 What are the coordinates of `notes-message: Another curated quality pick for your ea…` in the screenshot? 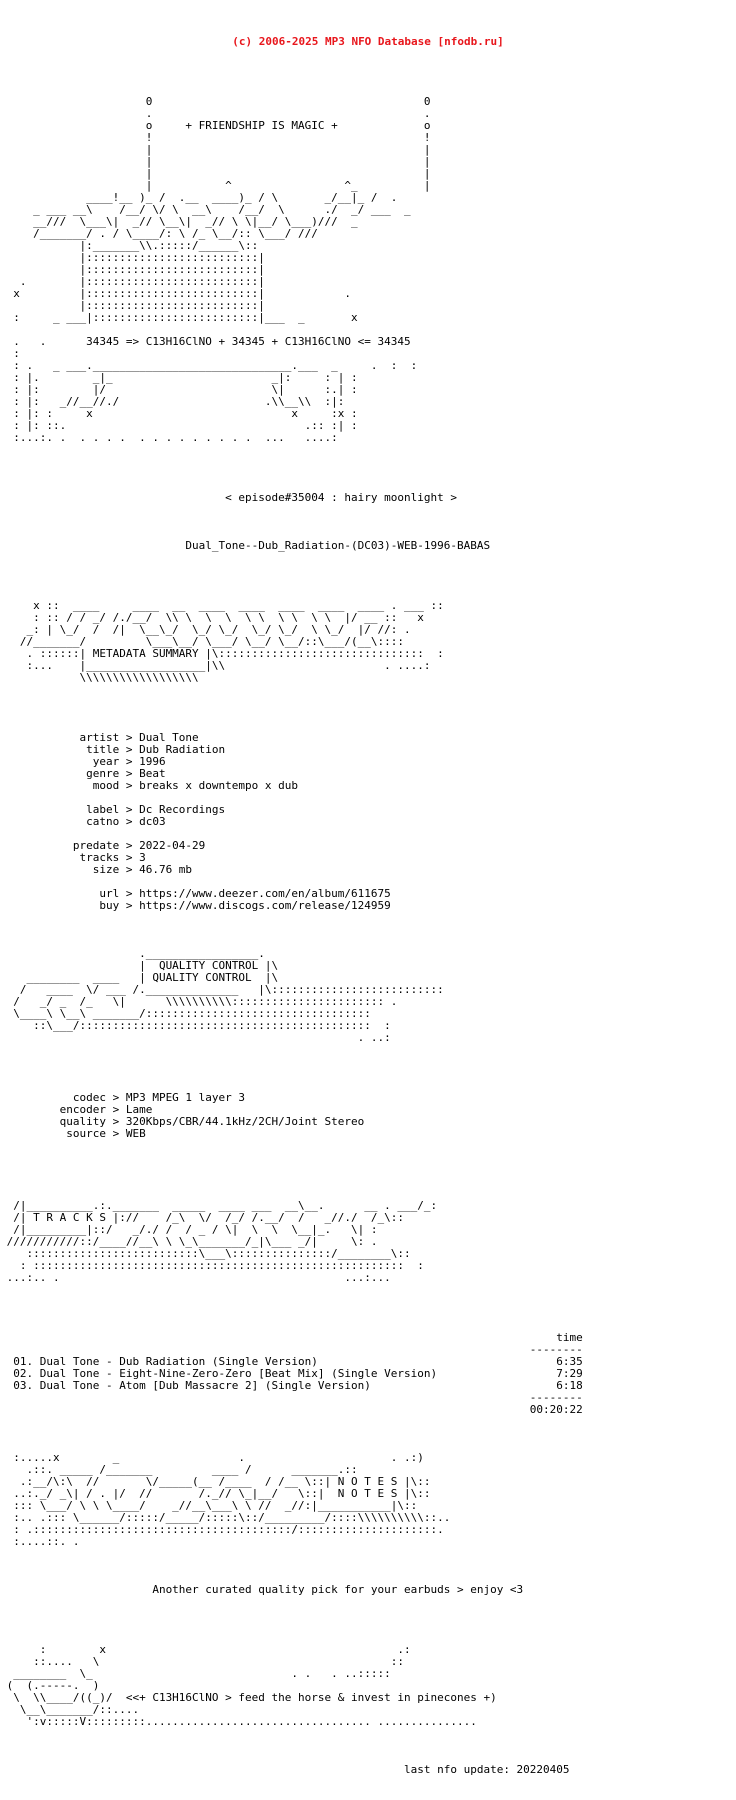 It's located at (338, 1589).